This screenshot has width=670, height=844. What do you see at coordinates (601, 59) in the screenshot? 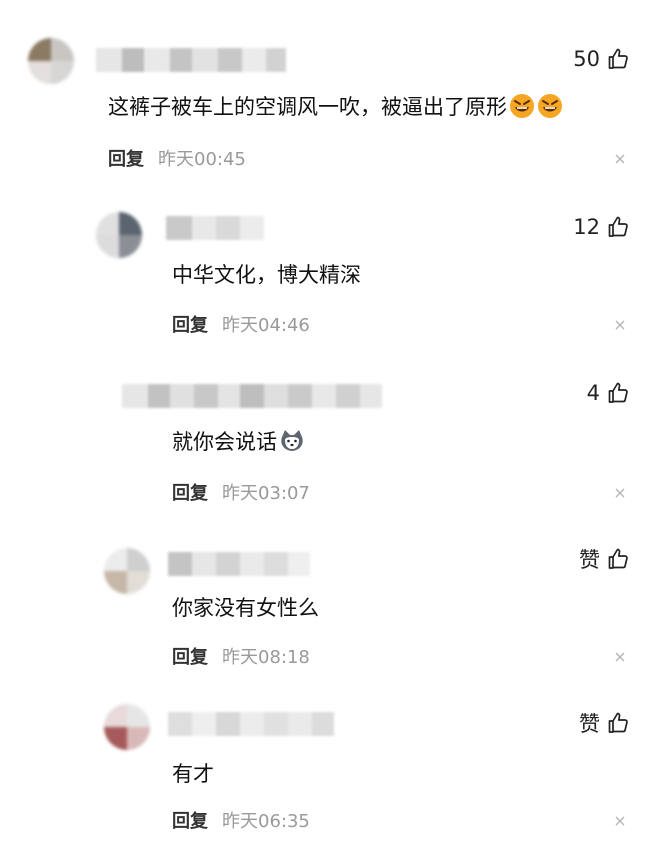
I see `like-button: 50` at bounding box center [601, 59].